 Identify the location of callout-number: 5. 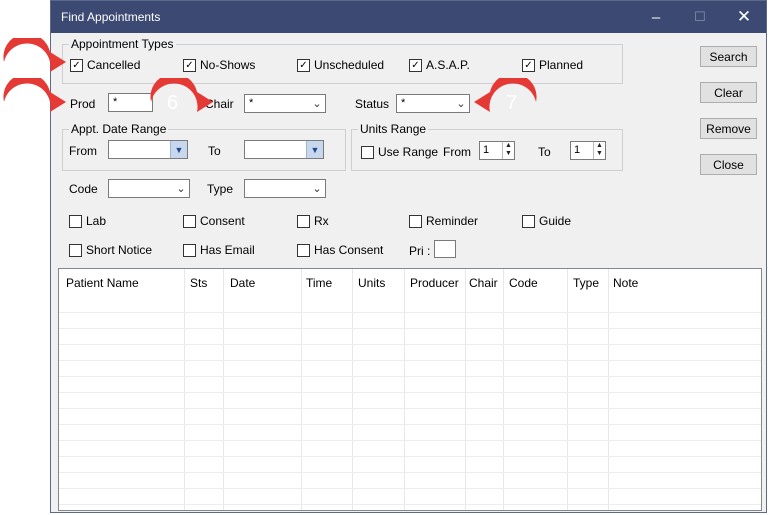
(25, 103).